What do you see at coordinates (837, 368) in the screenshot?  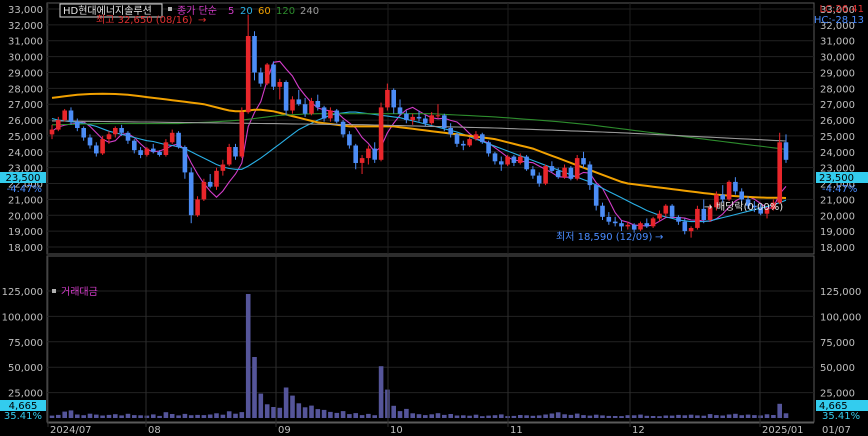 I see `right-volume-tick: 50,000` at bounding box center [837, 368].